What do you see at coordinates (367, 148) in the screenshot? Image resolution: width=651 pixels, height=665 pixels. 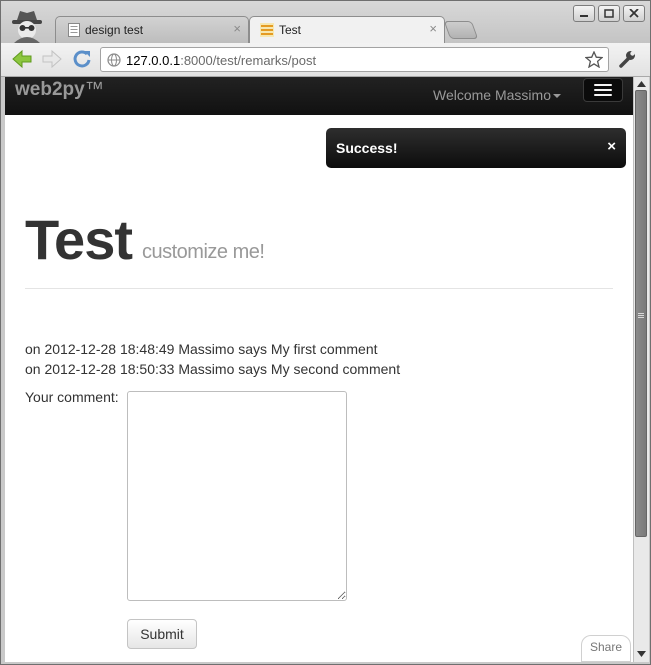 I see `flash-text: Success!` at bounding box center [367, 148].